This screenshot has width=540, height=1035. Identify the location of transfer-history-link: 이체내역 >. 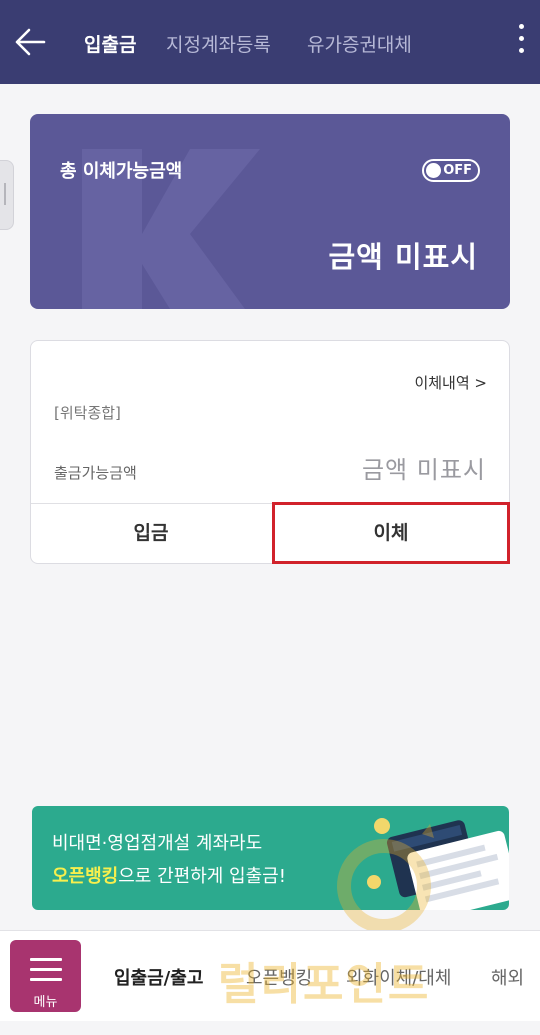
(450, 382).